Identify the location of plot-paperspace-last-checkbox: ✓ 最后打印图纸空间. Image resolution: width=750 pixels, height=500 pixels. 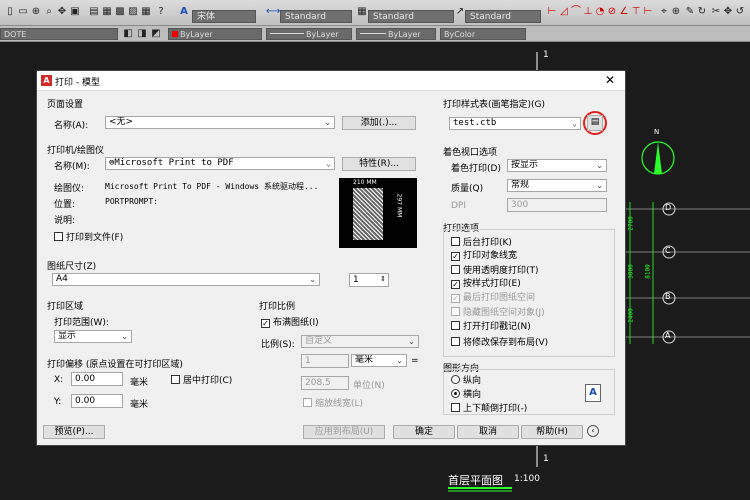
(493, 298).